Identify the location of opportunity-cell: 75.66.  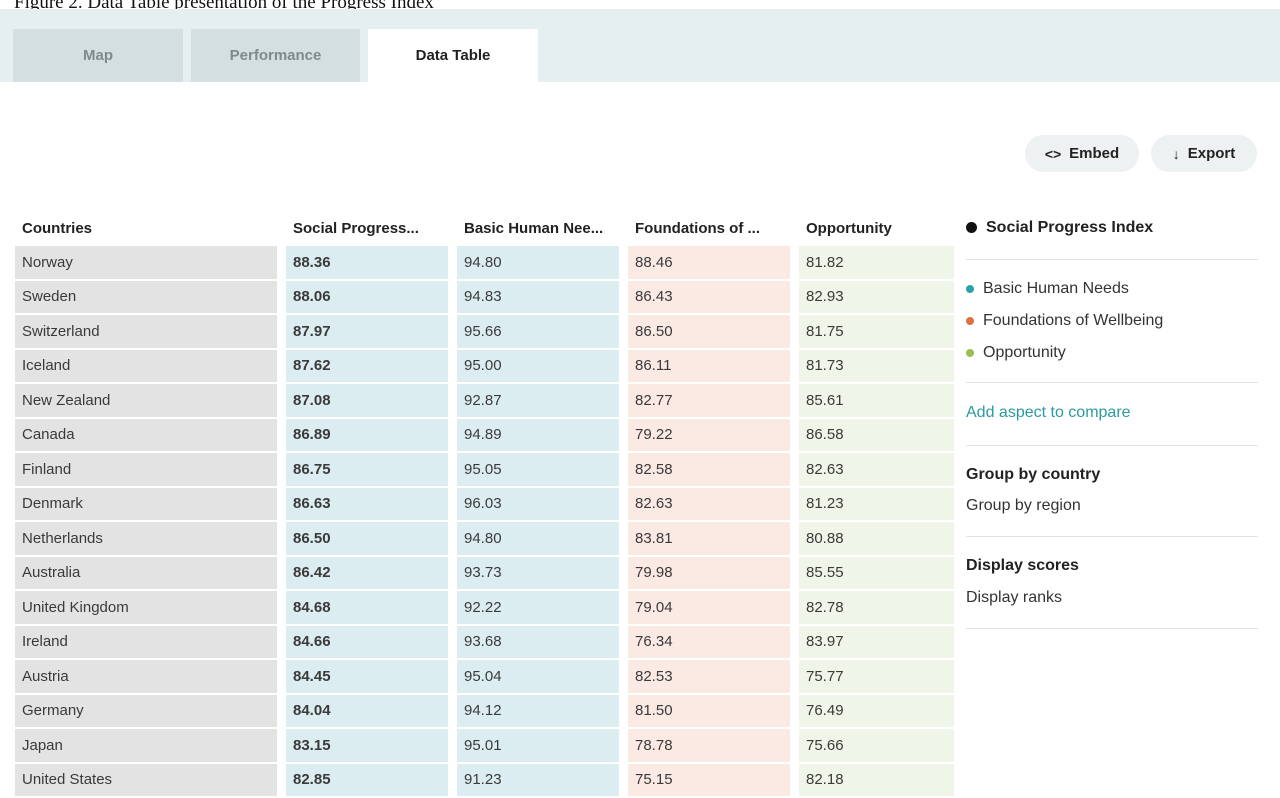
(876, 745).